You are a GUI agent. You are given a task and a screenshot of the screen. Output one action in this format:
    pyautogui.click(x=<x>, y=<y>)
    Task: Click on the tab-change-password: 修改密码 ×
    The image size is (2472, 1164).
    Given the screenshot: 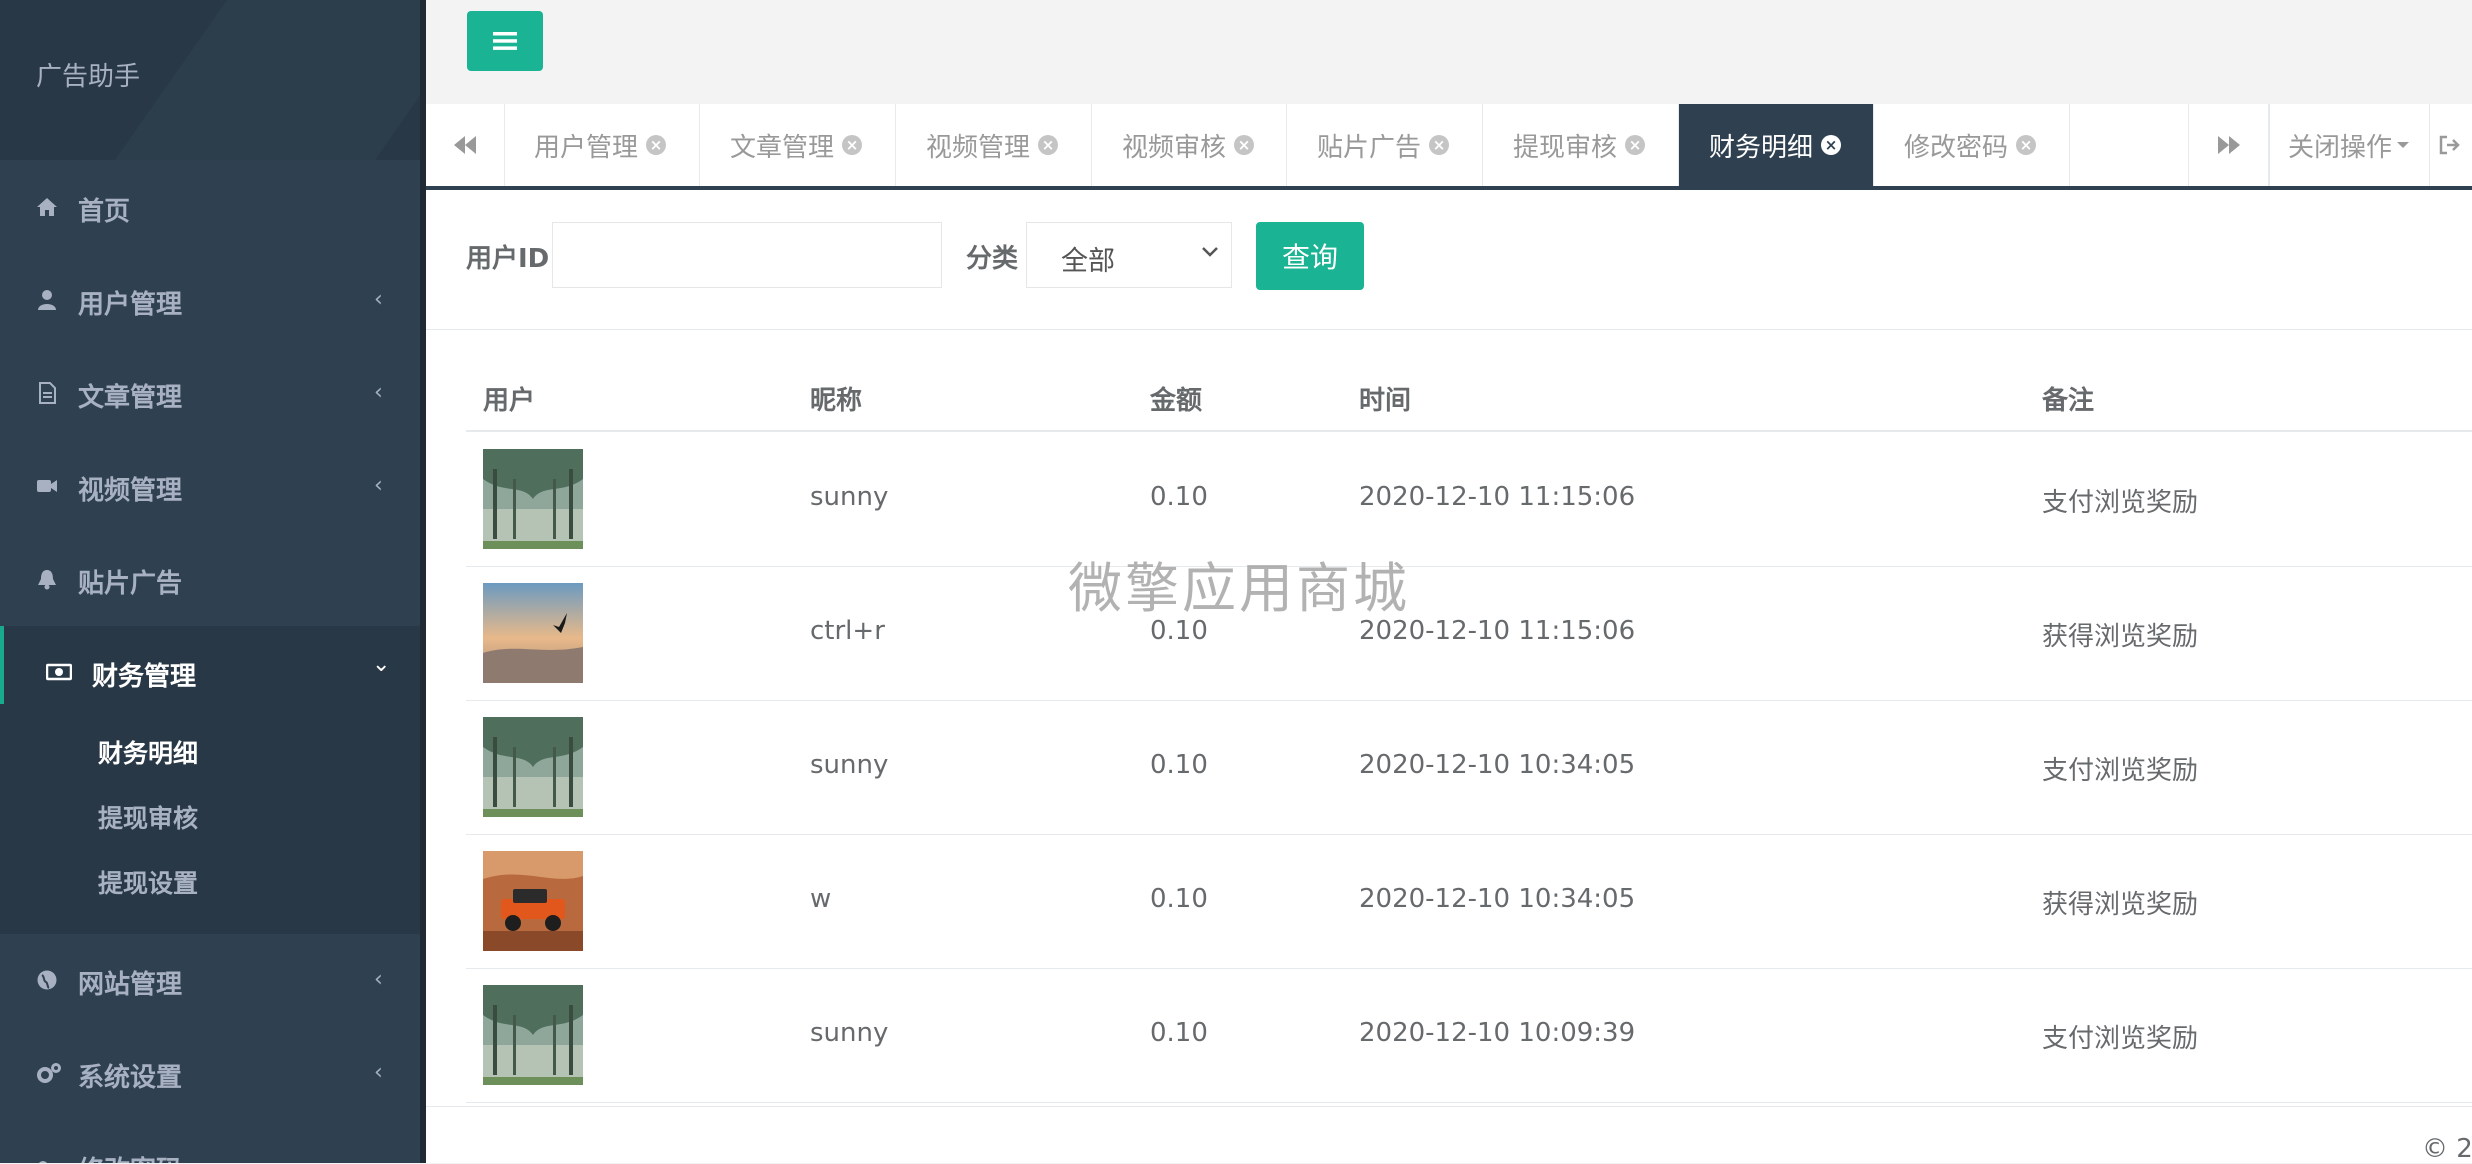 What is the action you would take?
    pyautogui.click(x=1972, y=145)
    